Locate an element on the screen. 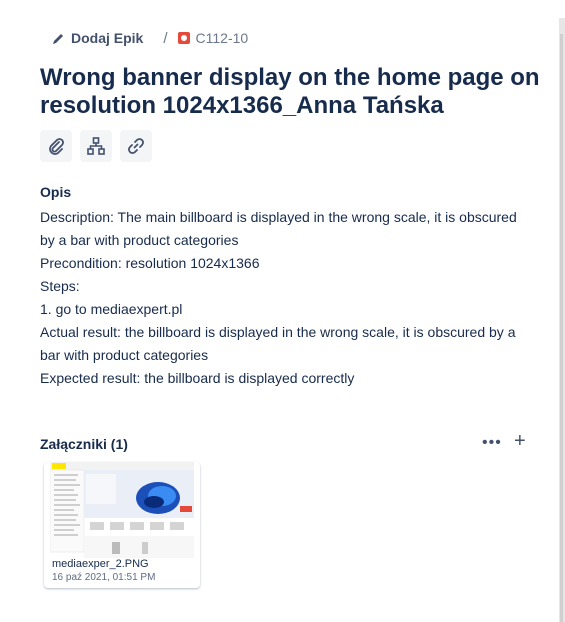 The image size is (565, 622). description-line: 1. go to mediaexpert.pl is located at coordinates (111, 309).